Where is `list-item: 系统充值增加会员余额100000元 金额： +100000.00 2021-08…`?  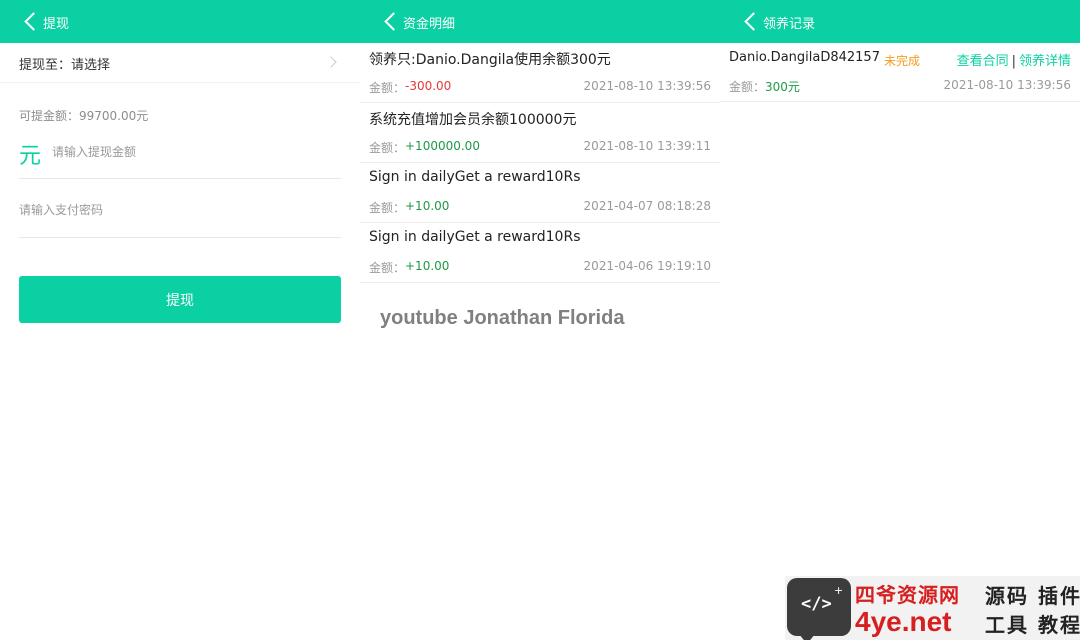
list-item: 系统充值增加会员余额100000元 金额： +100000.00 2021-08… is located at coordinates (540, 133).